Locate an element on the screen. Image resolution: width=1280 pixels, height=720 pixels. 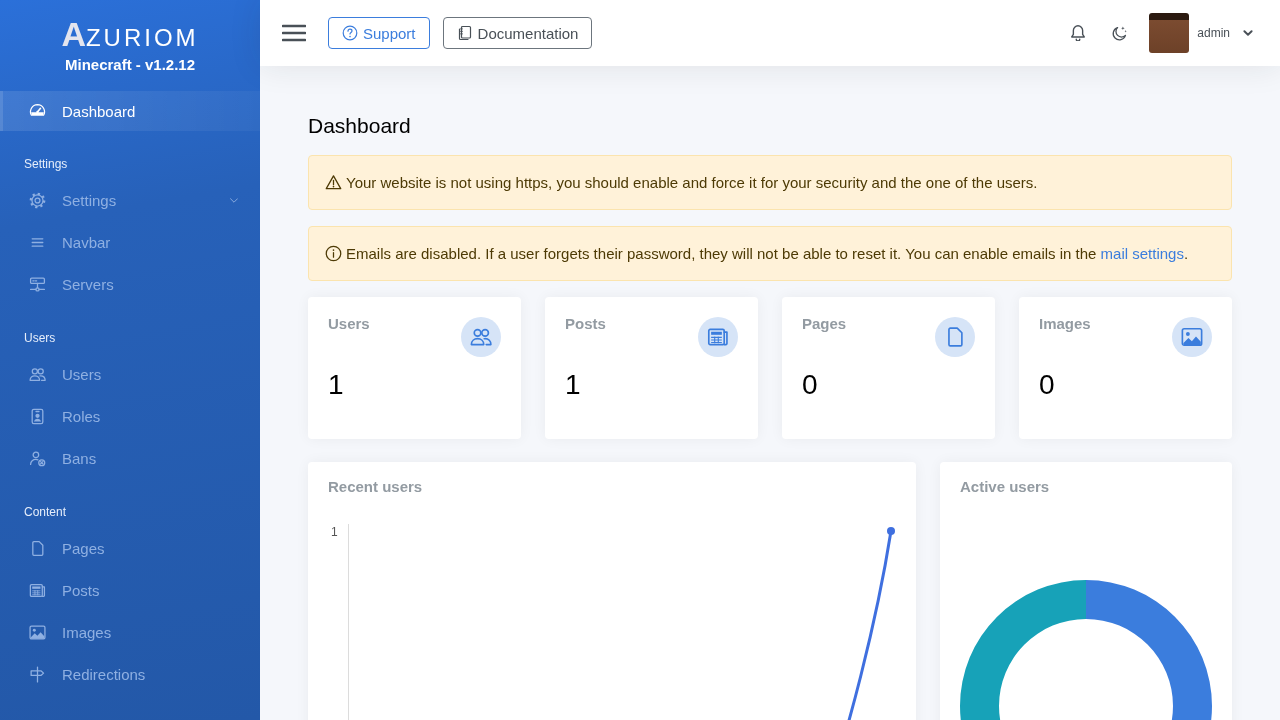
notifications-bell-icon is located at coordinates (1078, 33).